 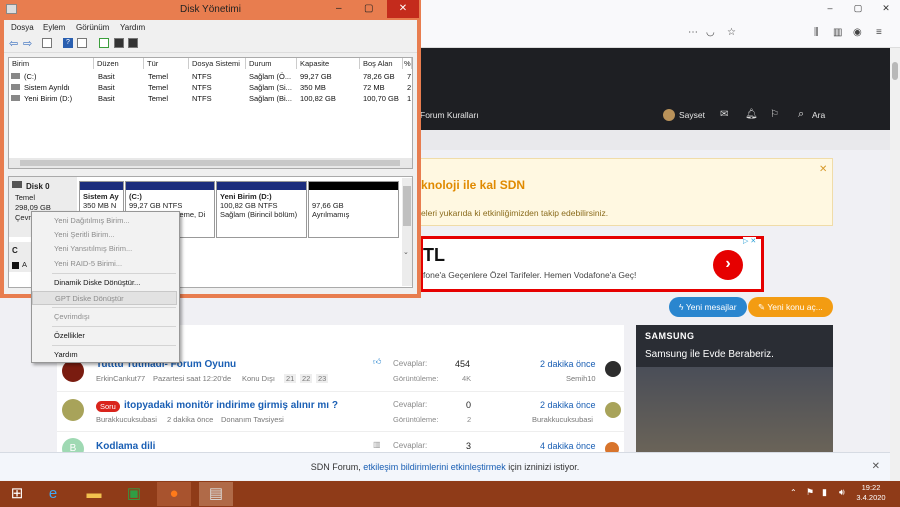 What do you see at coordinates (823, 169) in the screenshot?
I see `notice-close-icon: ✕` at bounding box center [823, 169].